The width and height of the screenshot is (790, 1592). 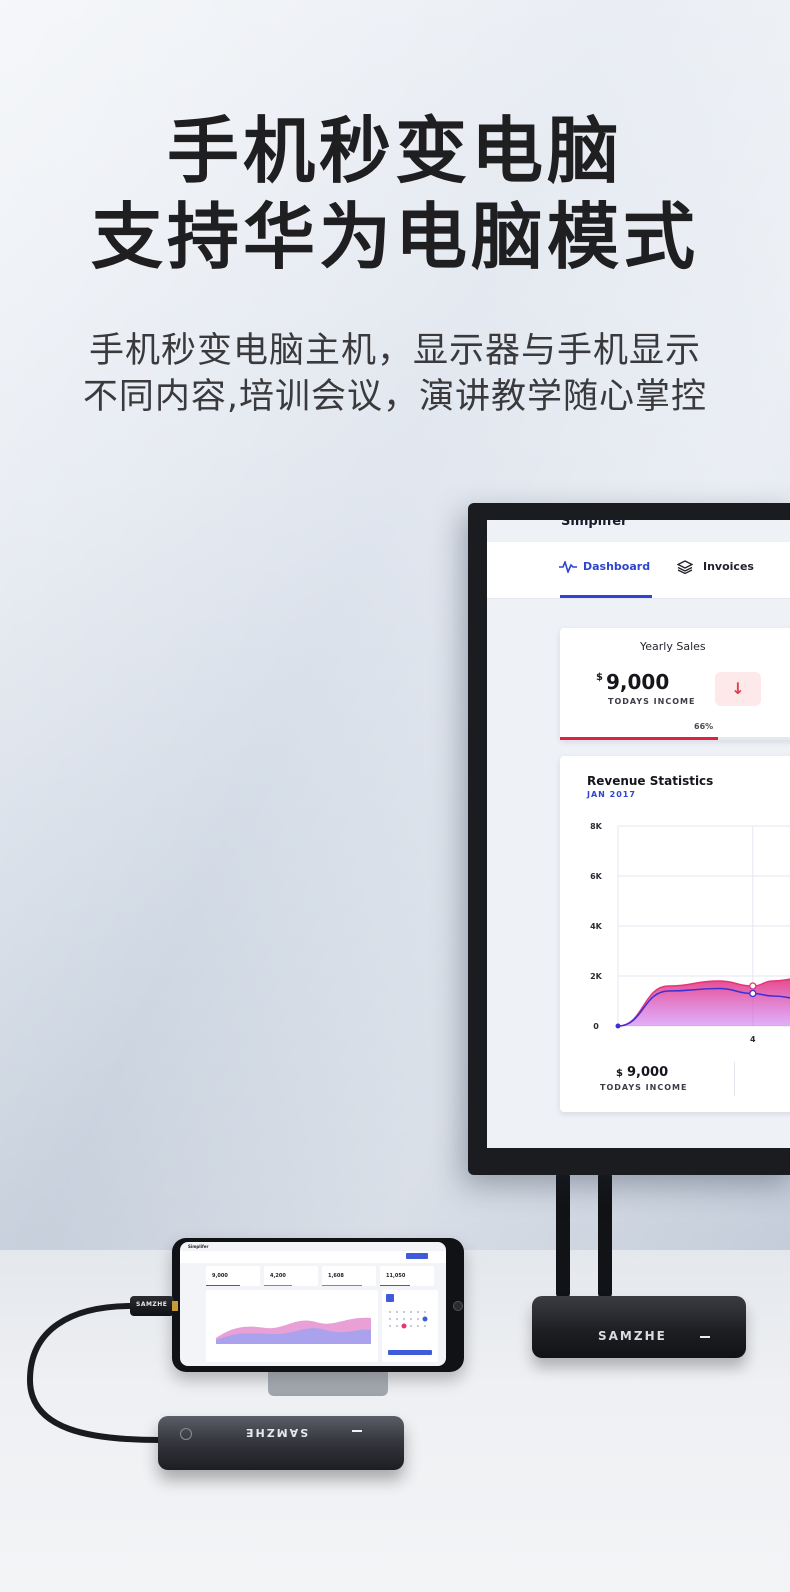 I want to click on progress-fill, so click(x=639, y=738).